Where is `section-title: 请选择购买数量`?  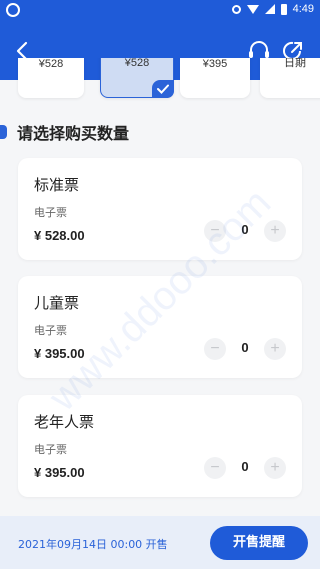 section-title: 请选择购买数量 is located at coordinates (73, 133).